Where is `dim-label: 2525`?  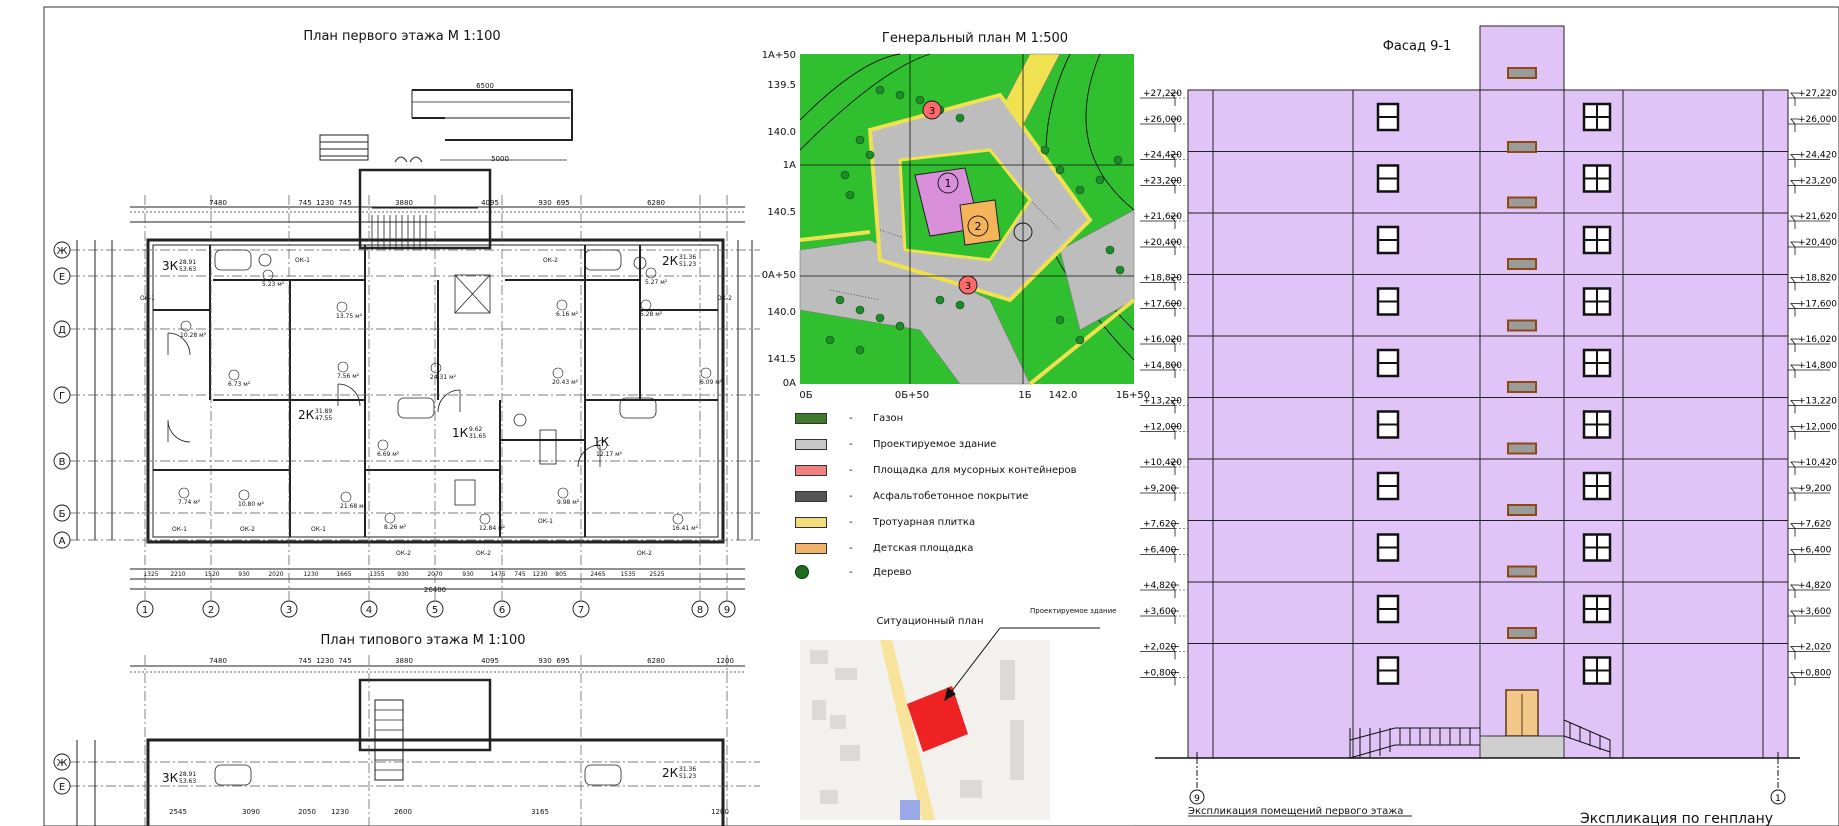 dim-label: 2525 is located at coordinates (656, 574).